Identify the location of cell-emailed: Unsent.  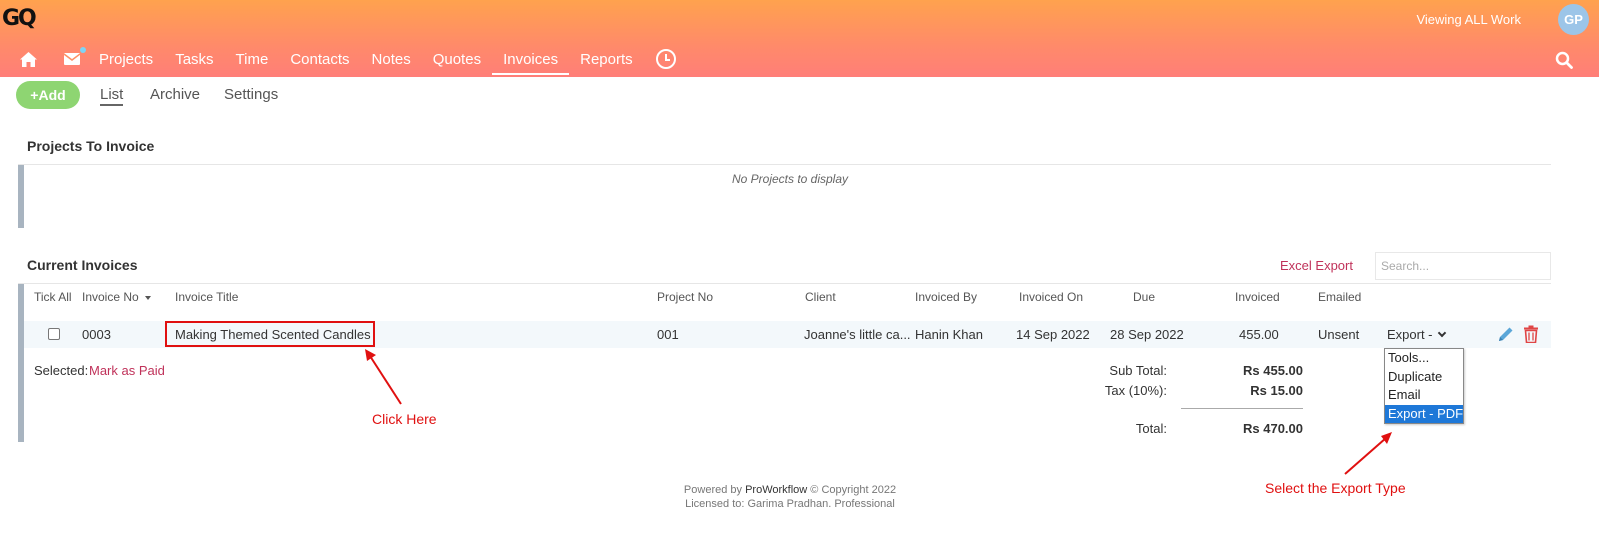
(1339, 334).